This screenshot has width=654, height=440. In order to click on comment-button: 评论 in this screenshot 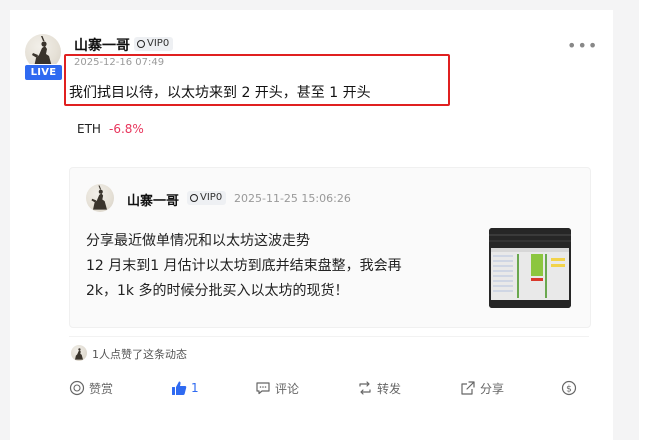, I will do `click(277, 388)`.